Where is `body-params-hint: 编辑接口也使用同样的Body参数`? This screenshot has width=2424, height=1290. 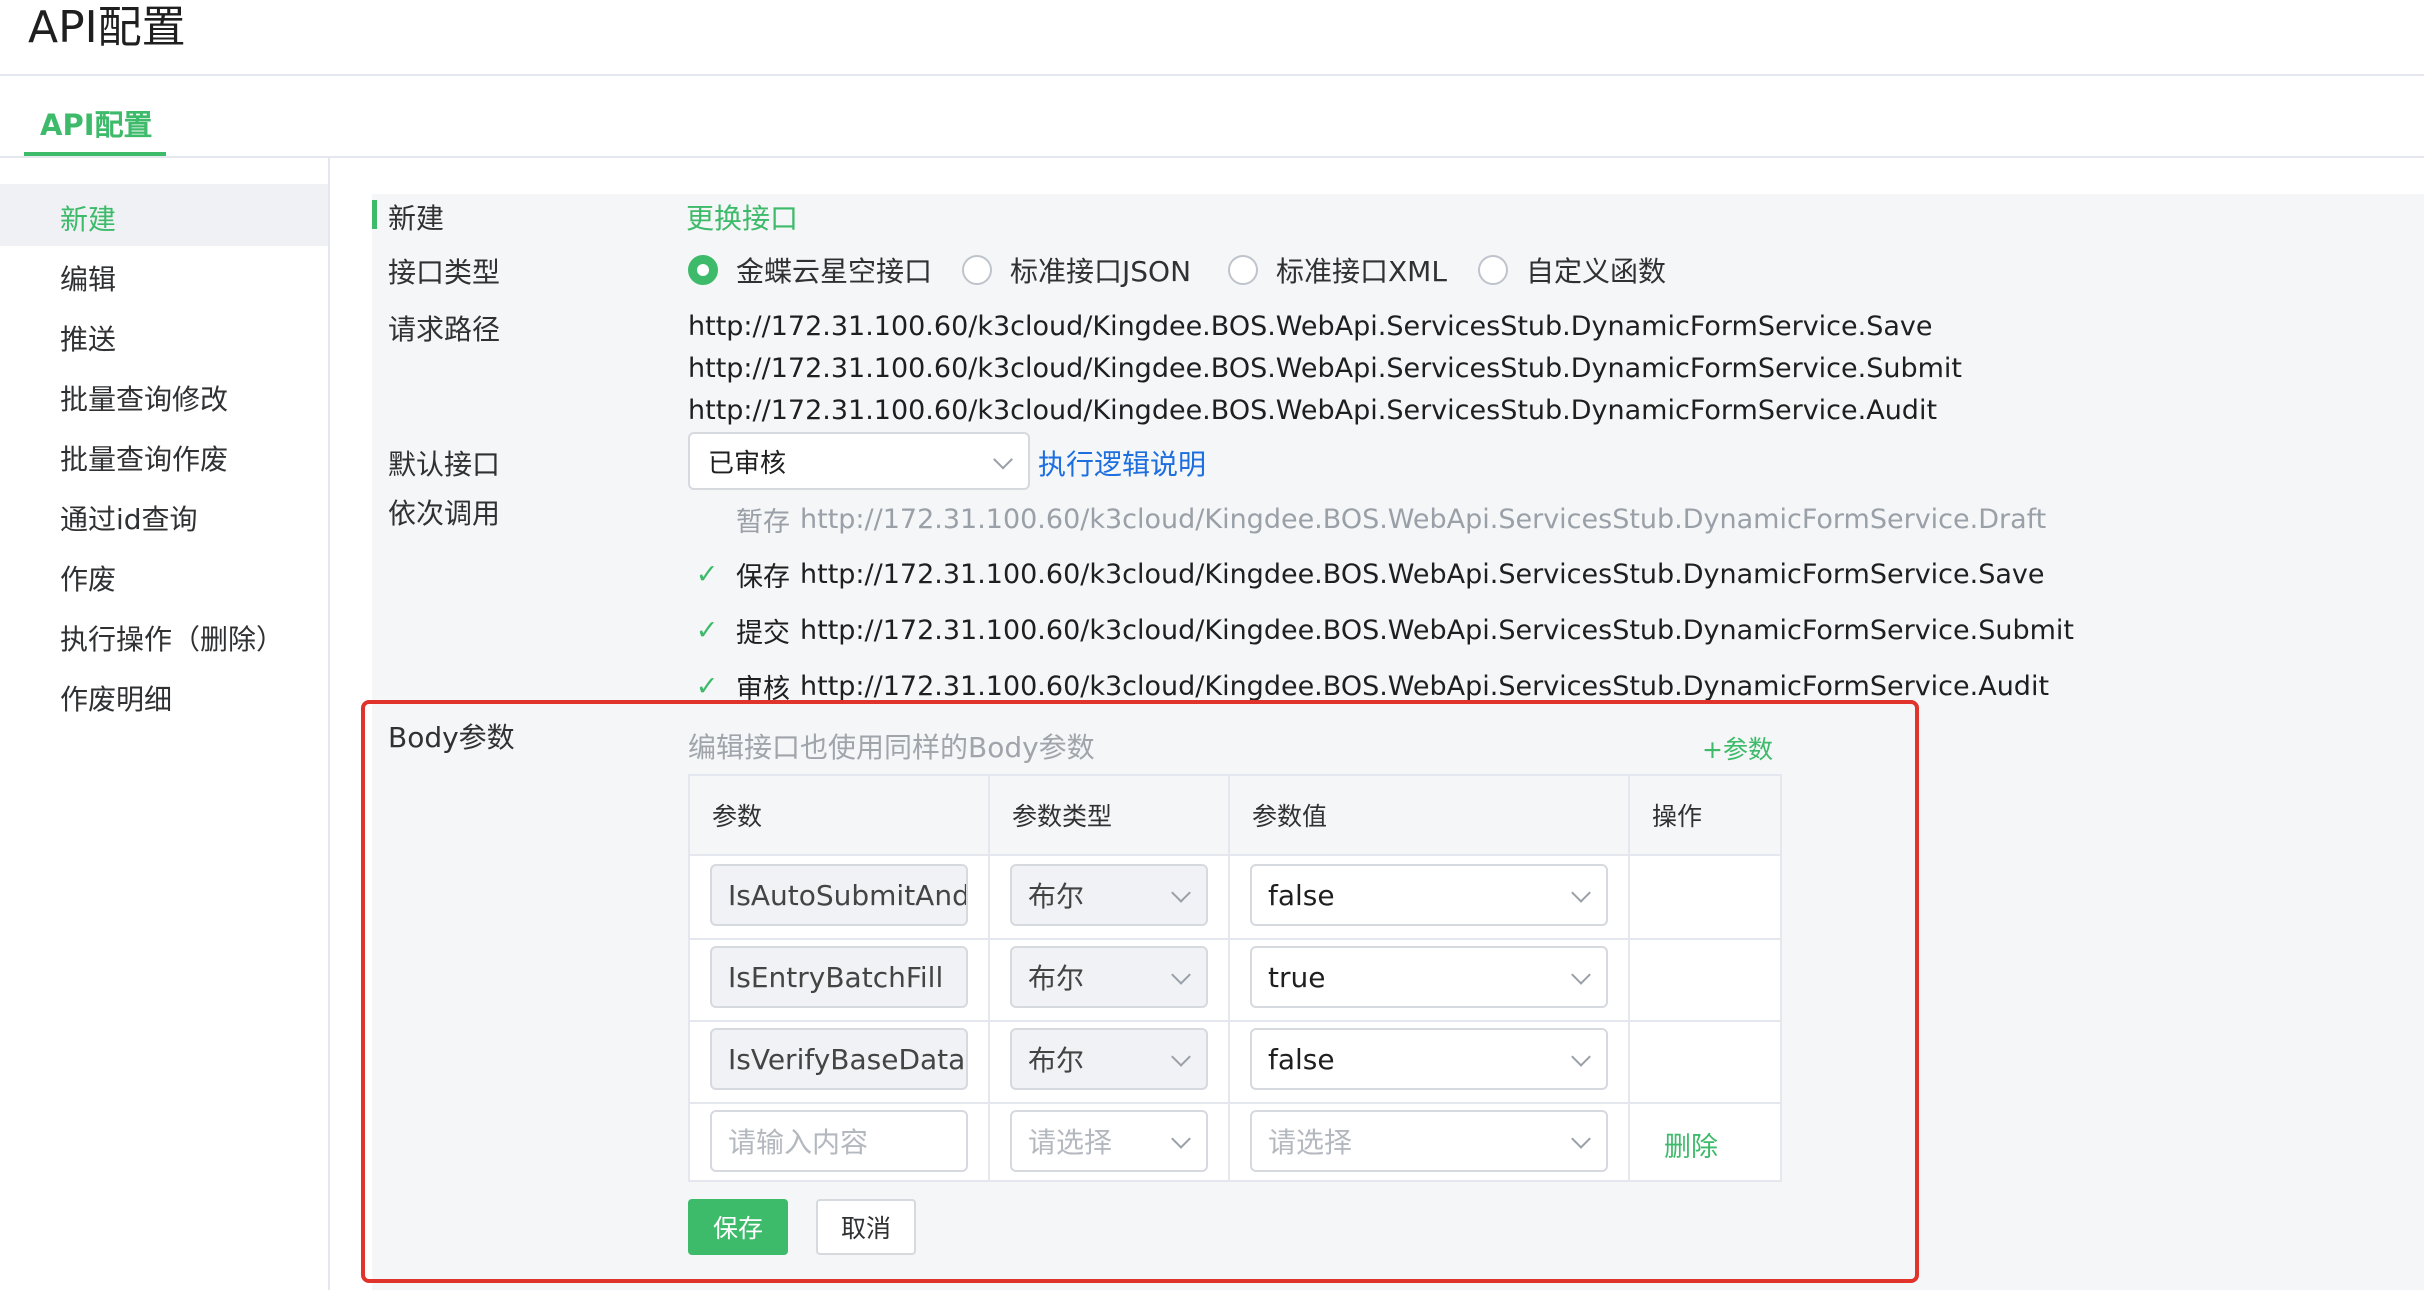 body-params-hint: 编辑接口也使用同样的Body参数 is located at coordinates (891, 747).